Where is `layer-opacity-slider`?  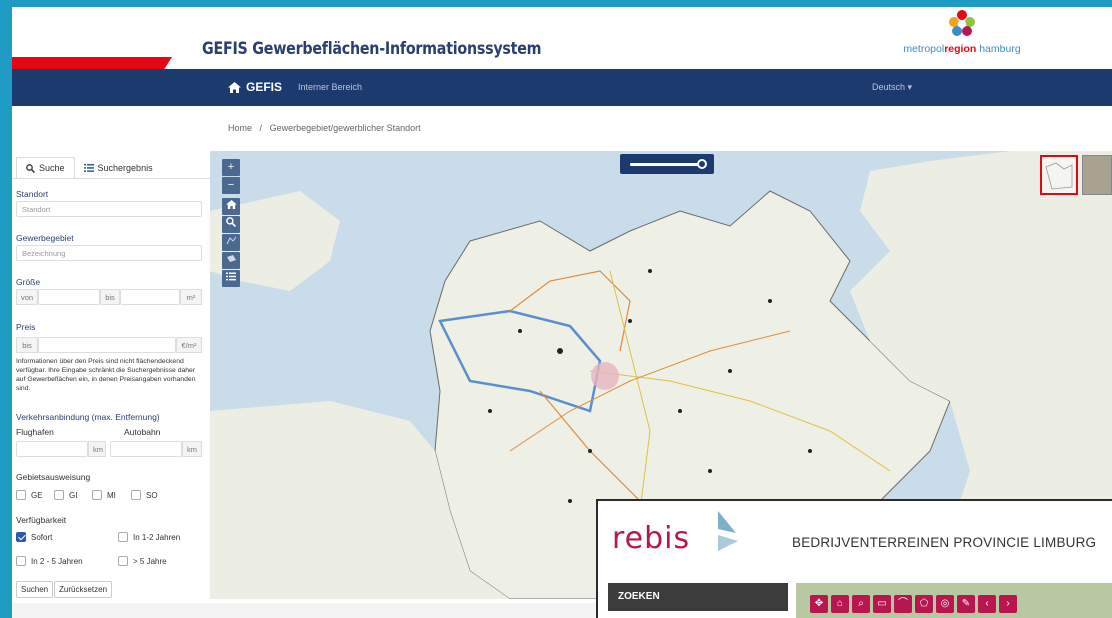 layer-opacity-slider is located at coordinates (667, 164).